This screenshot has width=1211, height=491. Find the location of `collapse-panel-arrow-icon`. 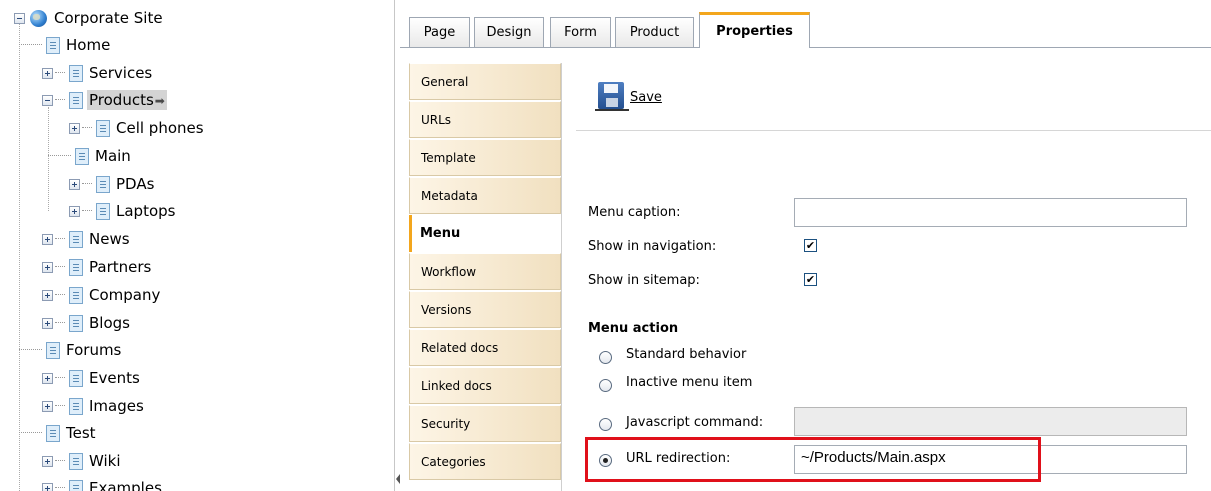

collapse-panel-arrow-icon is located at coordinates (398, 479).